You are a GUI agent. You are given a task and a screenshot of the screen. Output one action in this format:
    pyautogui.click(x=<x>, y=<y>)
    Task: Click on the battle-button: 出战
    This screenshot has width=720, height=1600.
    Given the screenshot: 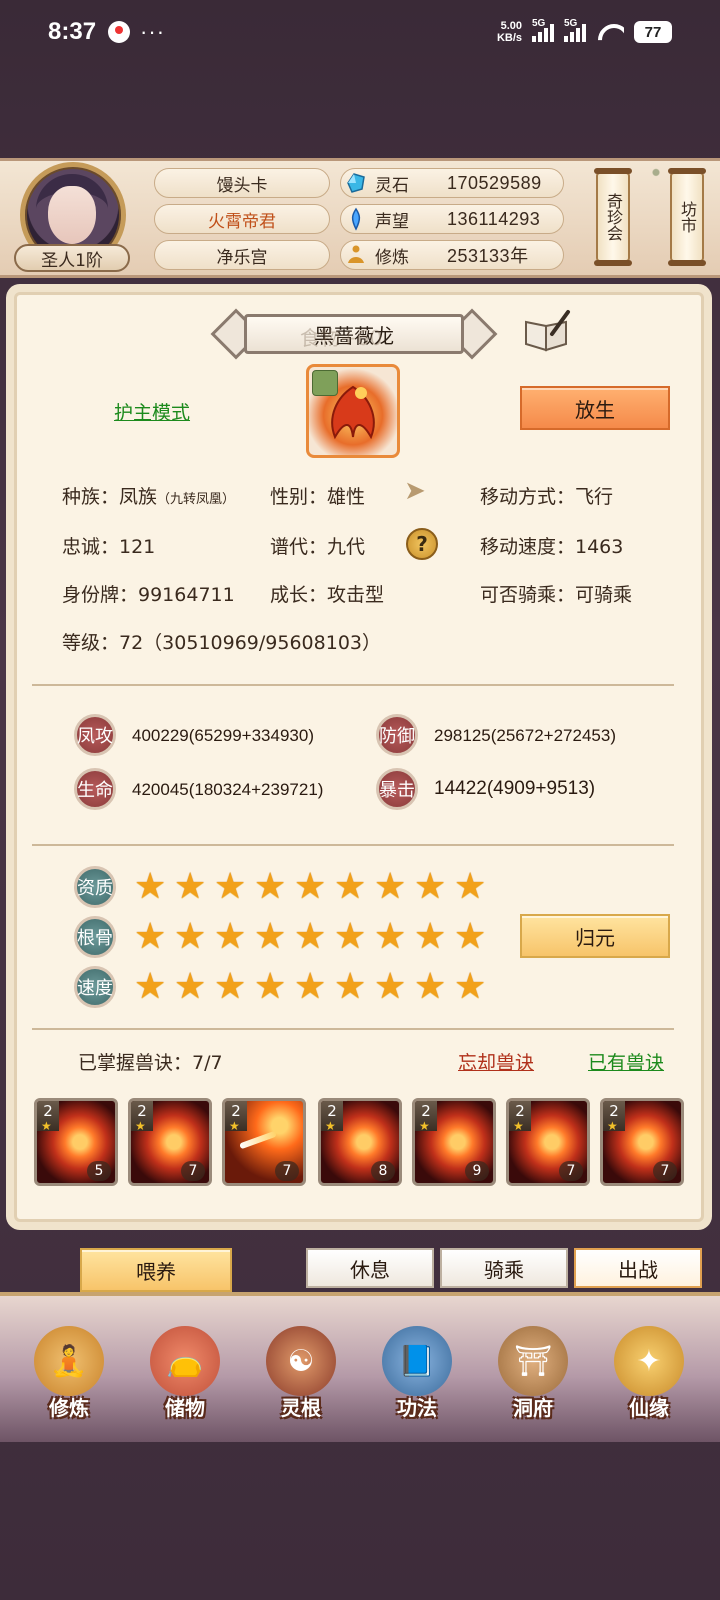 What is the action you would take?
    pyautogui.click(x=638, y=1268)
    